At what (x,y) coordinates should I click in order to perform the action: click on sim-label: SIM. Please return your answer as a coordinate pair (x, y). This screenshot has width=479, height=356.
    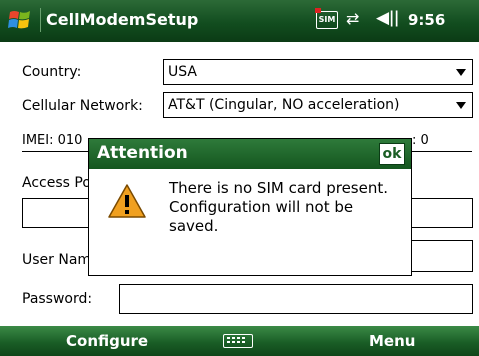
    Looking at the image, I should click on (327, 19).